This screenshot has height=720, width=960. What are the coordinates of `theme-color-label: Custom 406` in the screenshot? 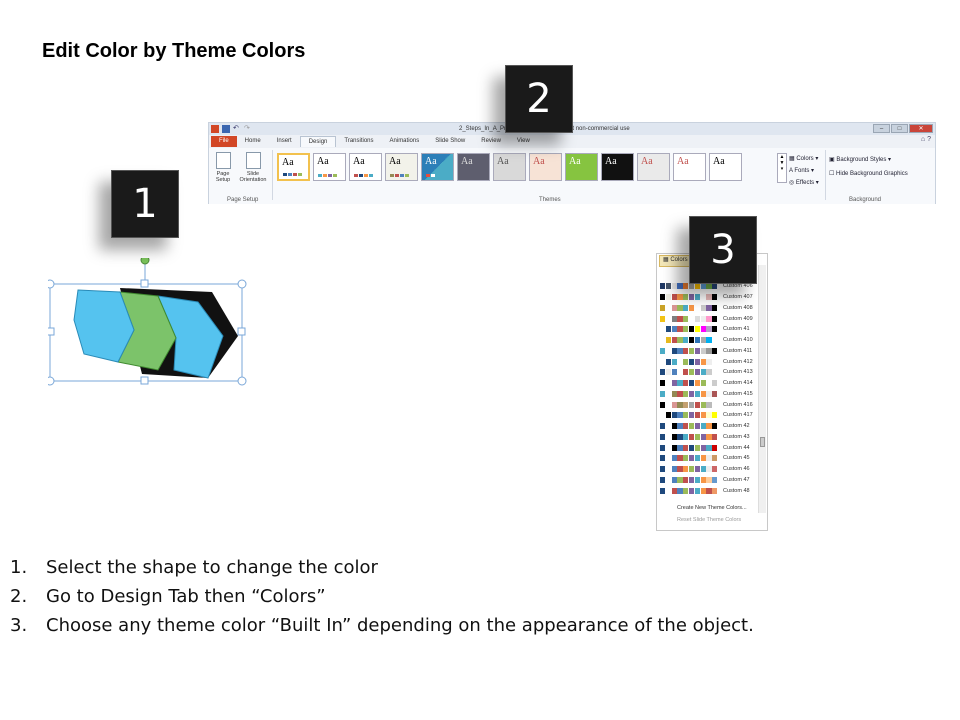 It's located at (738, 286).